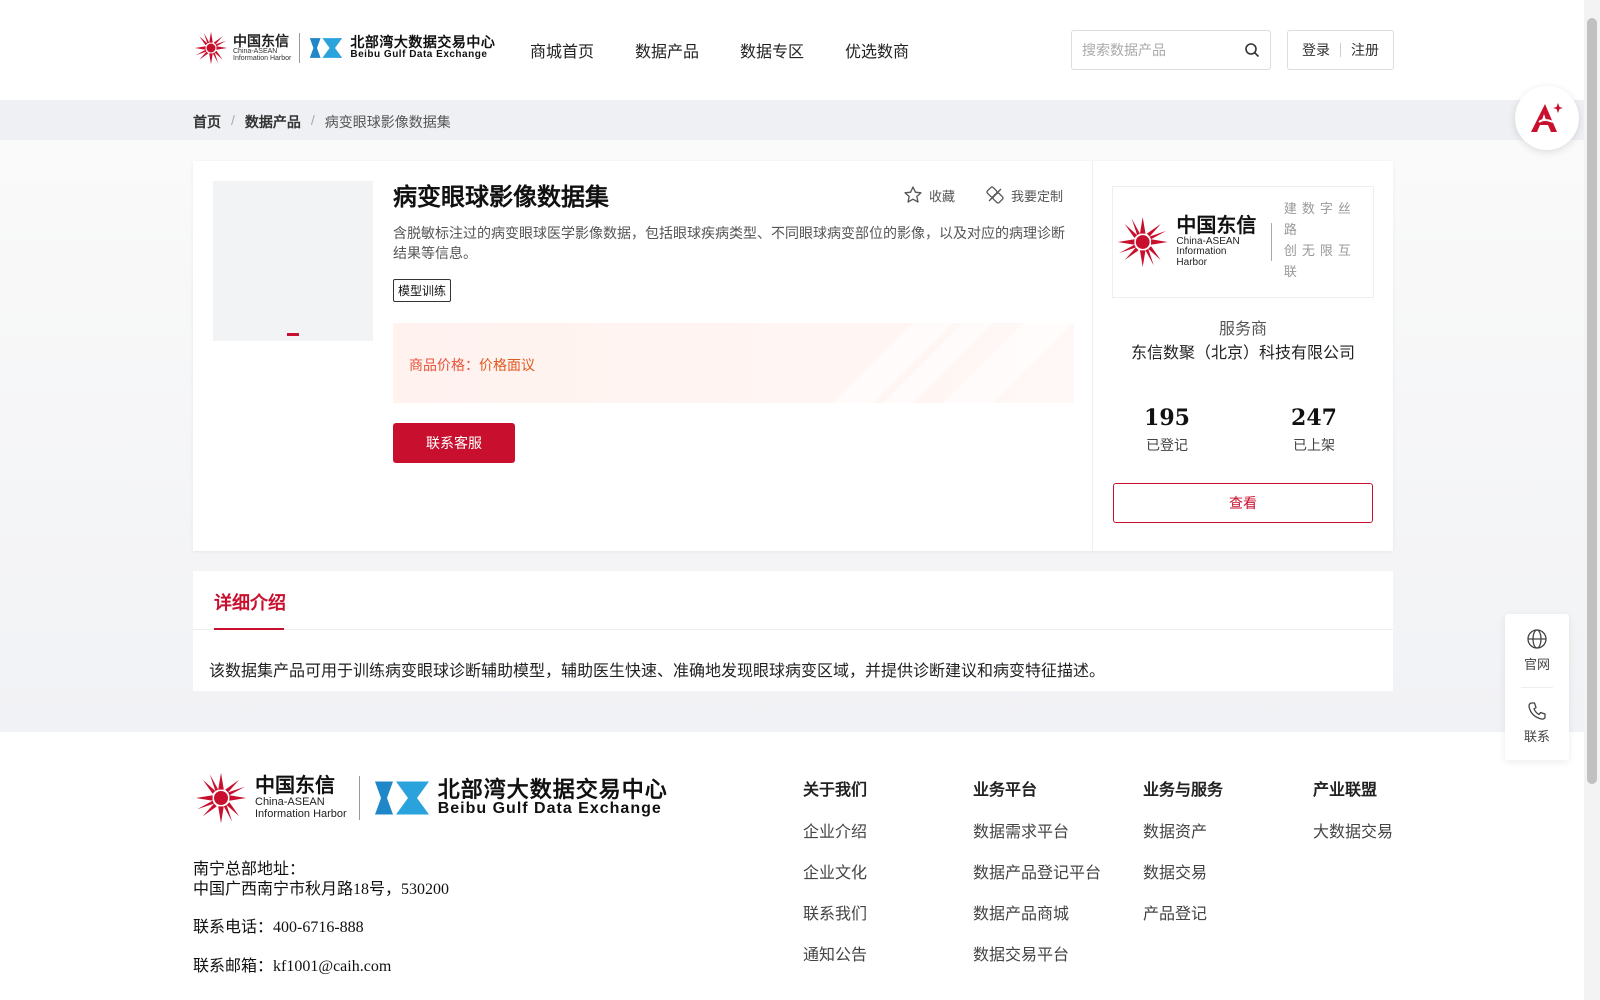 This screenshot has height=1000, width=1600. Describe the element at coordinates (1537, 639) in the screenshot. I see `globe-icon` at that location.